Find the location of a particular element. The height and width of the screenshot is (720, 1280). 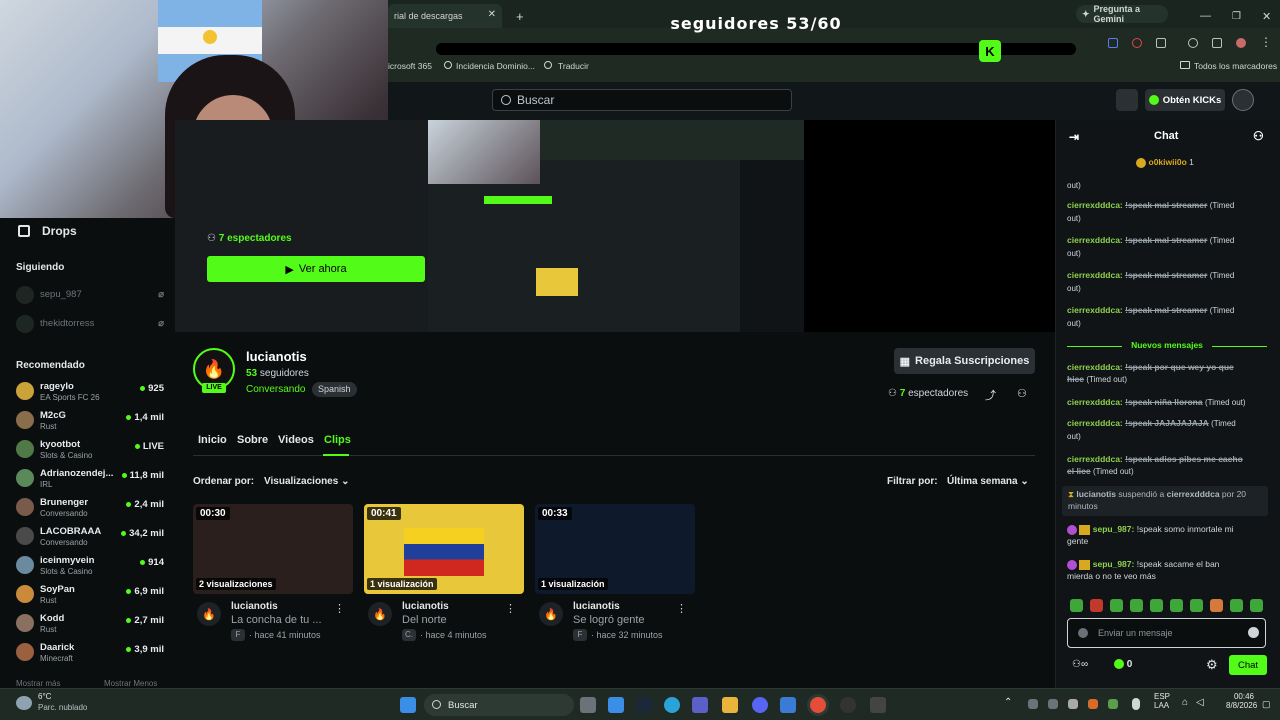

show-more-link: Mostrar más is located at coordinates (38, 683).